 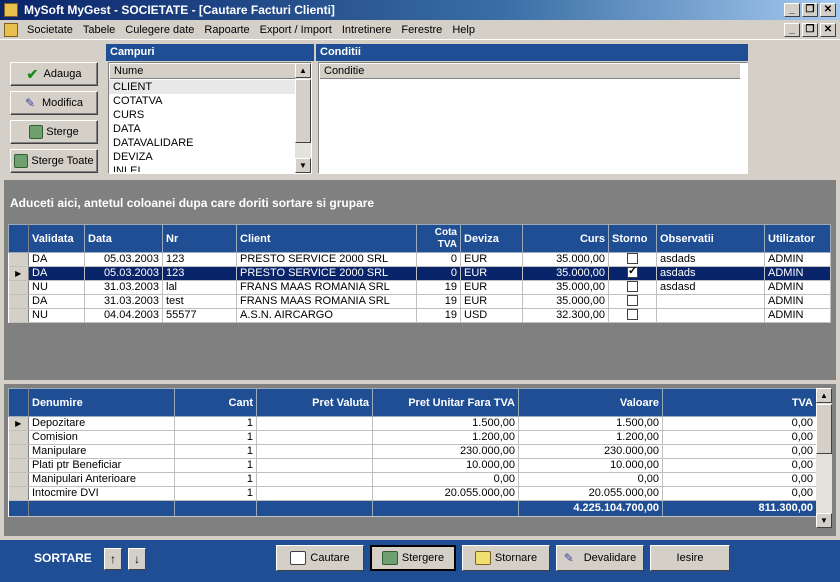 I want to click on cell-cant: 1, so click(x=215, y=451).